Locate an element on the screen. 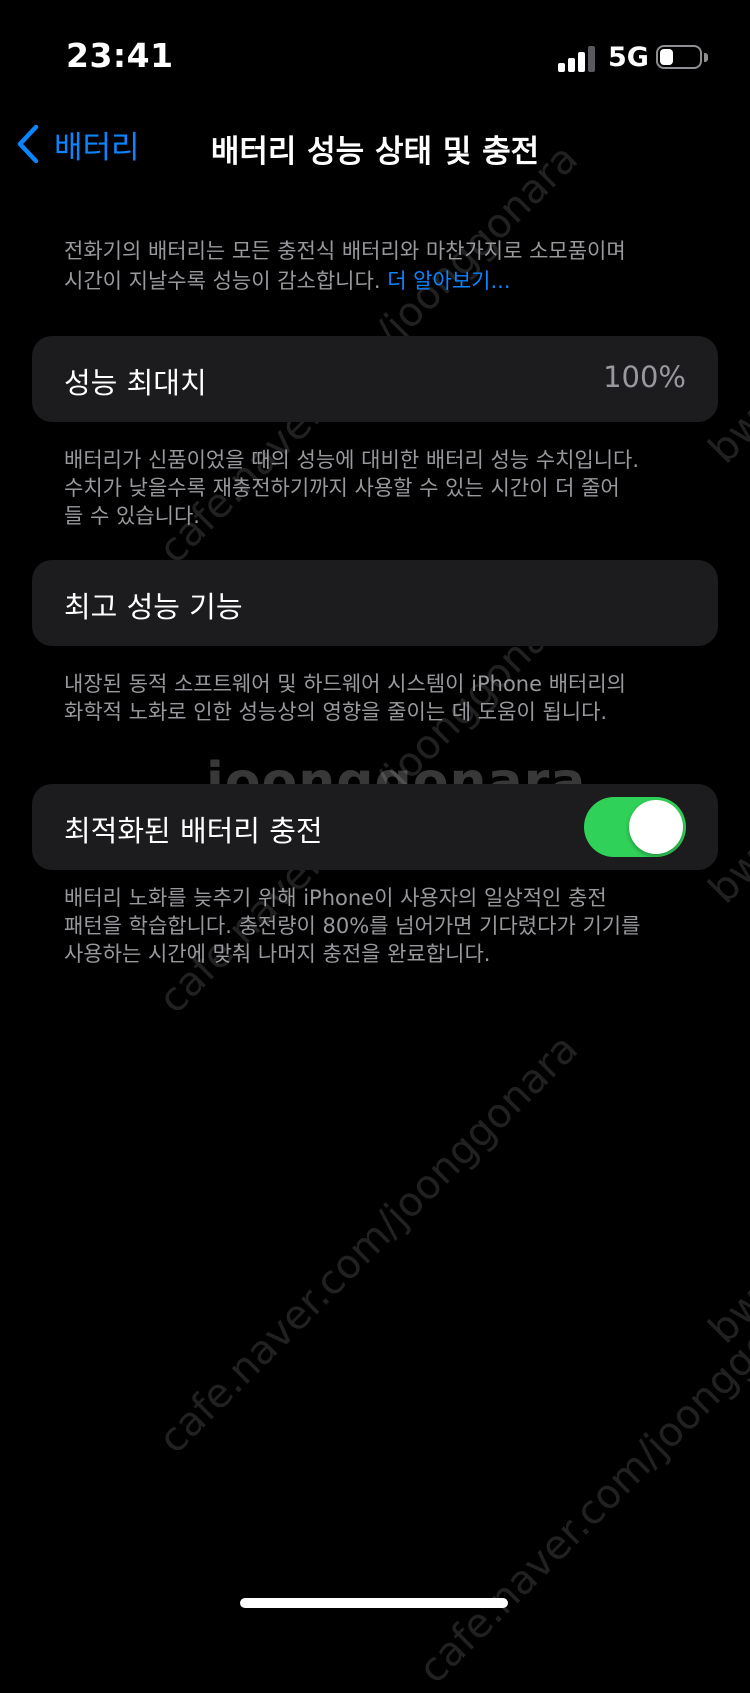 The height and width of the screenshot is (1693, 750). status-bar: 23:41 5G is located at coordinates (375, 55).